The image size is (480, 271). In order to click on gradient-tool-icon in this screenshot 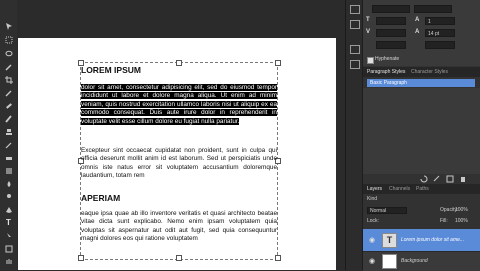, I will do `click(8, 171)`.